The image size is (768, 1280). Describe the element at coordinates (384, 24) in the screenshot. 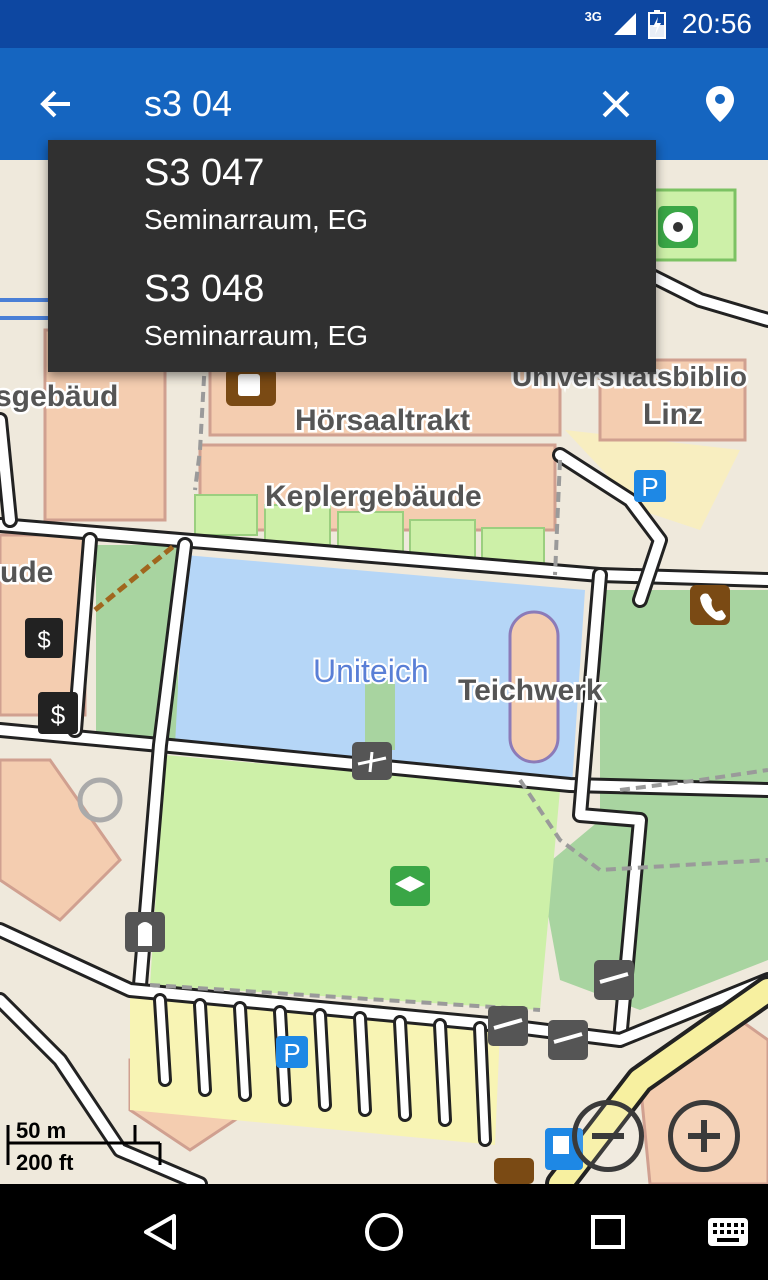

I see `status-bar: 3G 20:56` at that location.